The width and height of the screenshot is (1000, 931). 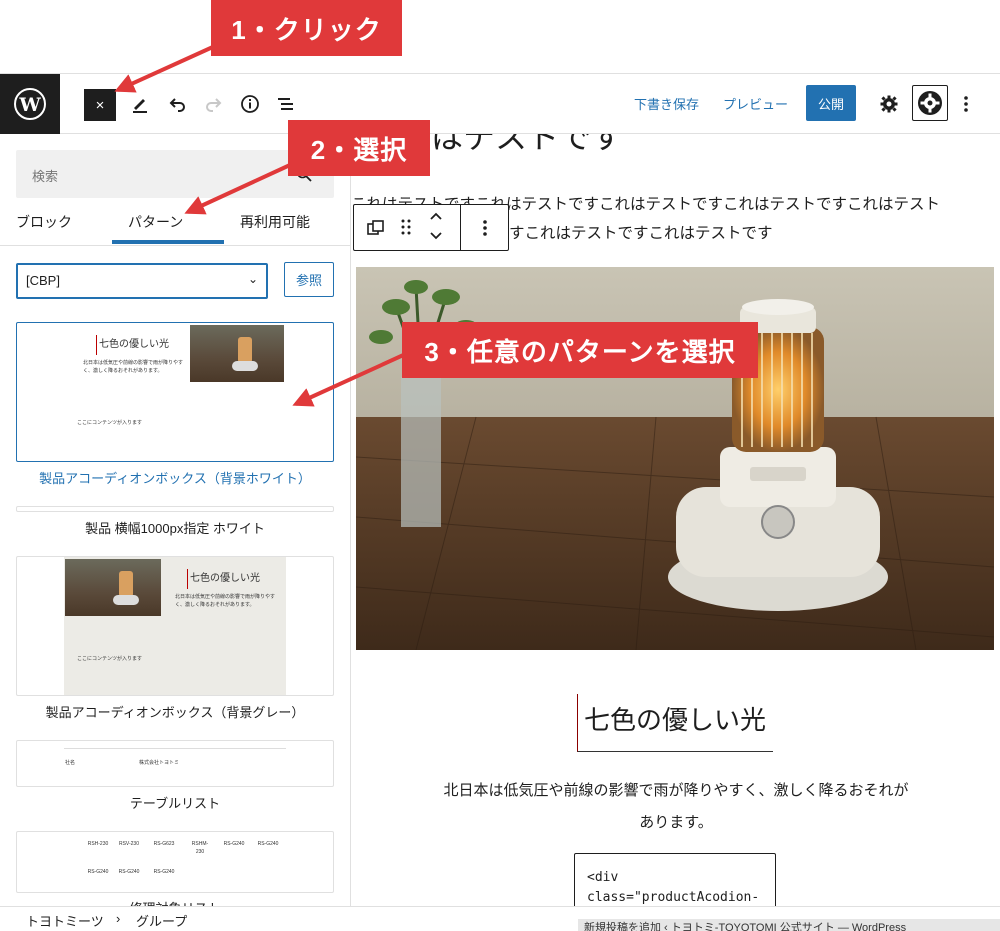 I want to click on redo-button, so click(x=213, y=104).